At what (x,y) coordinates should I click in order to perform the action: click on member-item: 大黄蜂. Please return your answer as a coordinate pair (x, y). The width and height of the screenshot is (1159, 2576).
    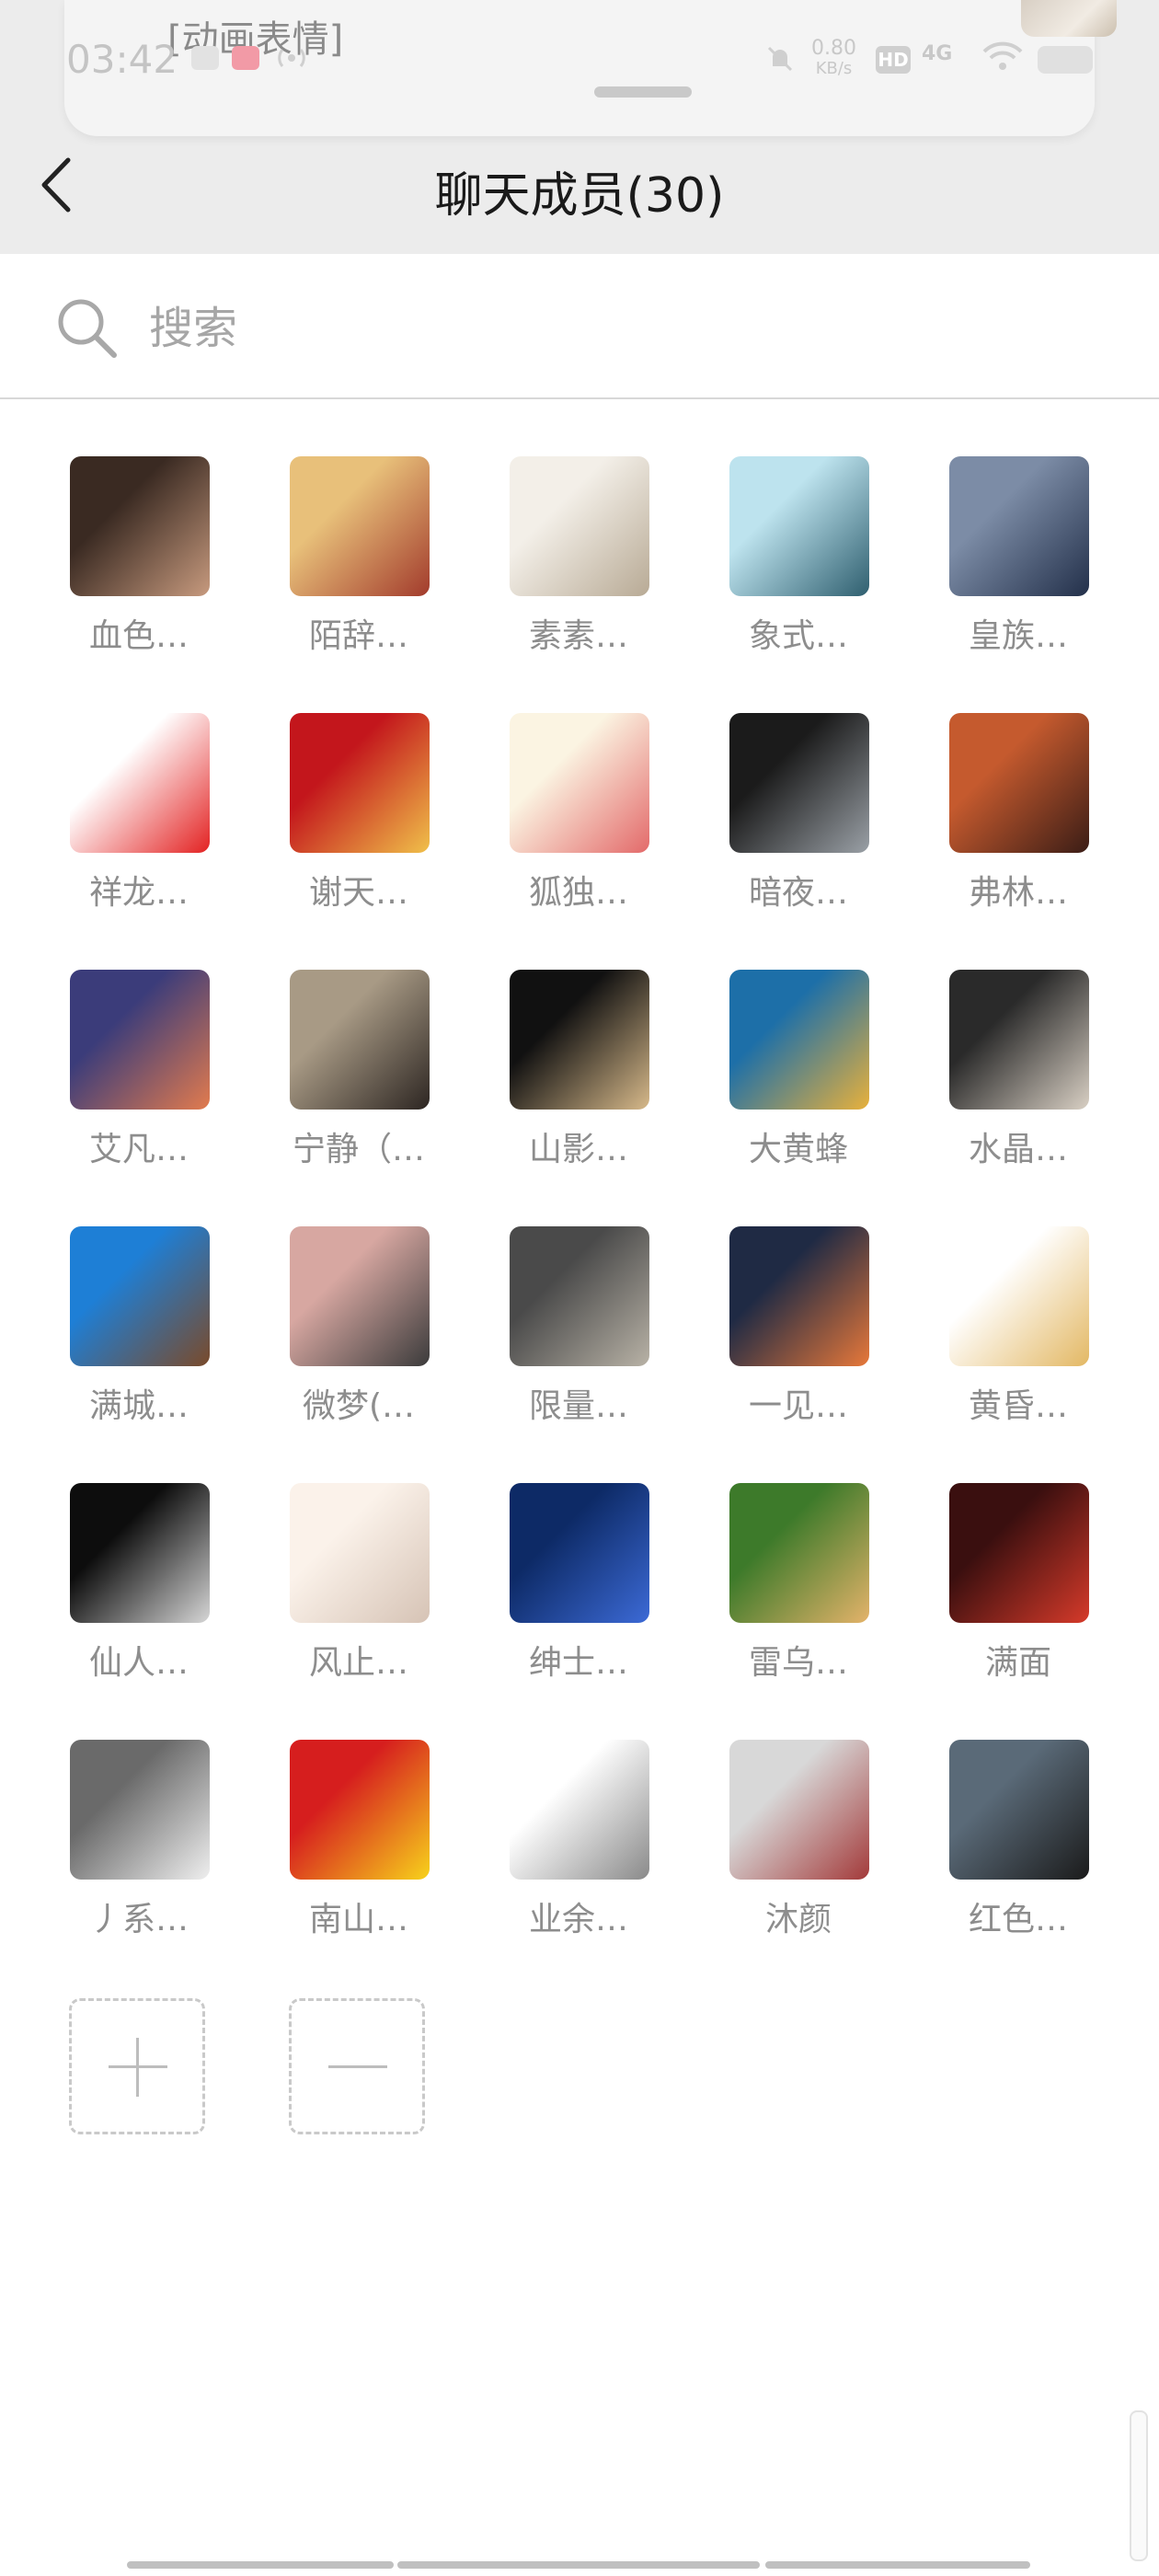
    Looking at the image, I should click on (798, 1080).